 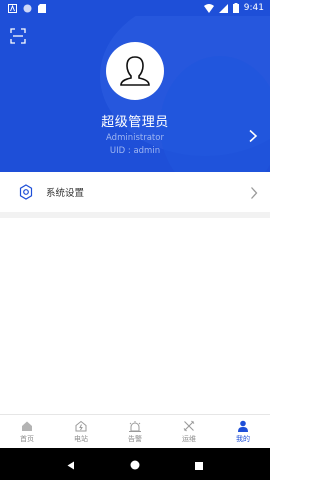 What do you see at coordinates (71, 464) in the screenshot?
I see `back-icon` at bounding box center [71, 464].